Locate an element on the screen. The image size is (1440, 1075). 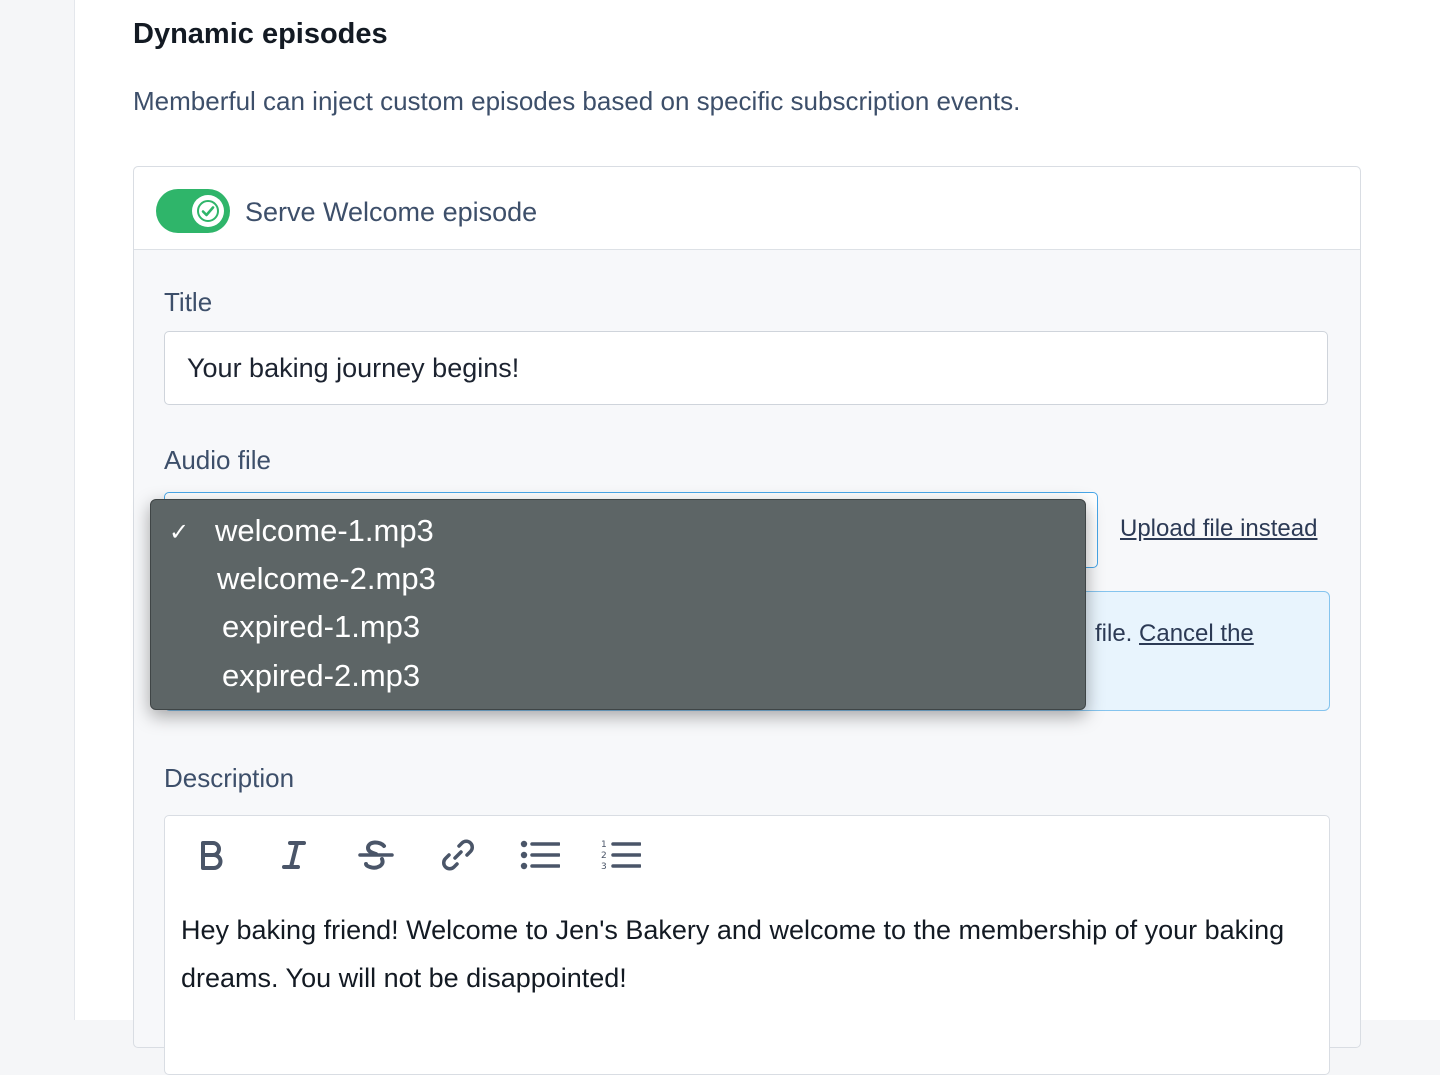
toggle-knob is located at coordinates (208, 211).